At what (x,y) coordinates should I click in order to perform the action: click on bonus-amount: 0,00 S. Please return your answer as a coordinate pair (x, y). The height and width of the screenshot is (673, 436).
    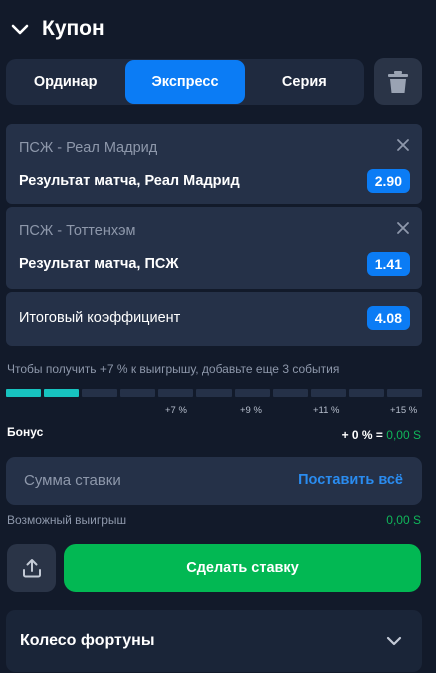
    Looking at the image, I should click on (403, 435).